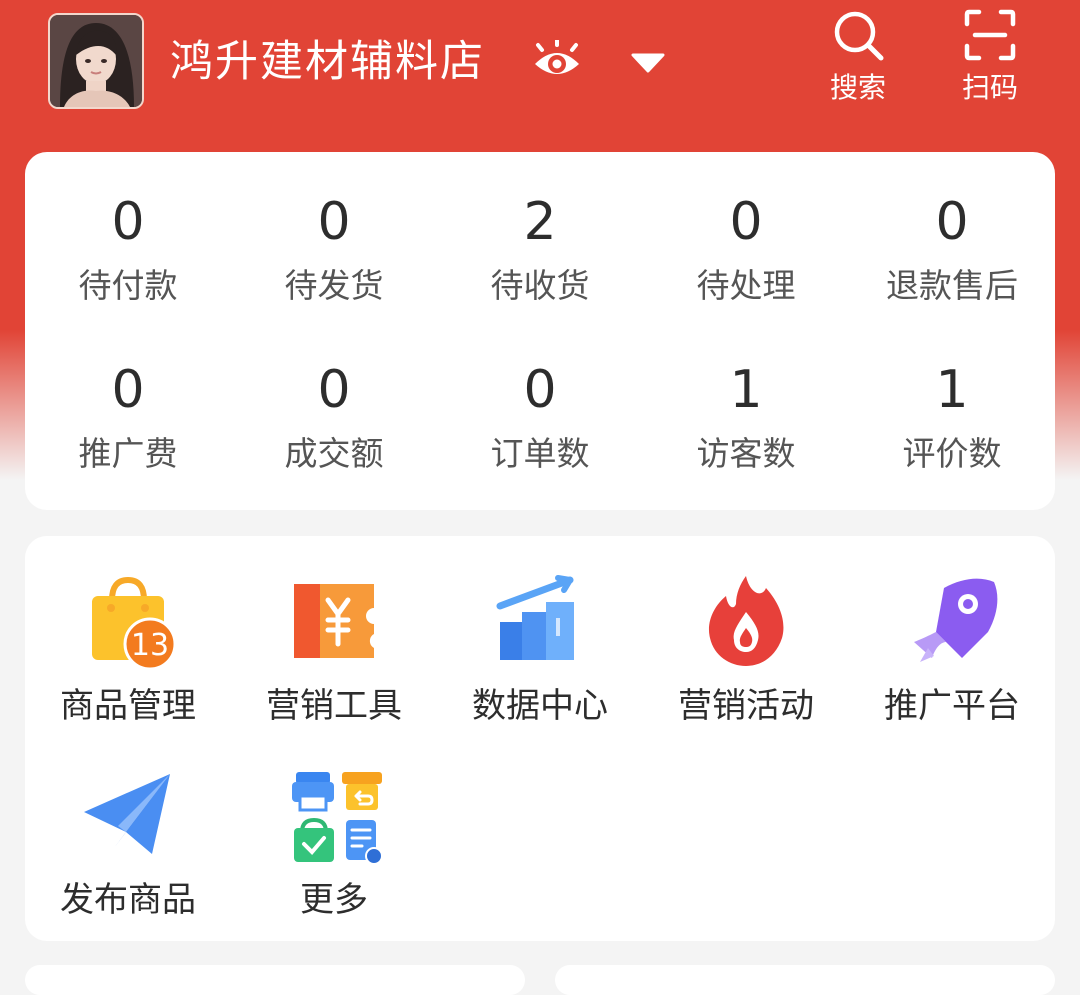  Describe the element at coordinates (952, 706) in the screenshot. I see `menu-label: 推广平台` at that location.